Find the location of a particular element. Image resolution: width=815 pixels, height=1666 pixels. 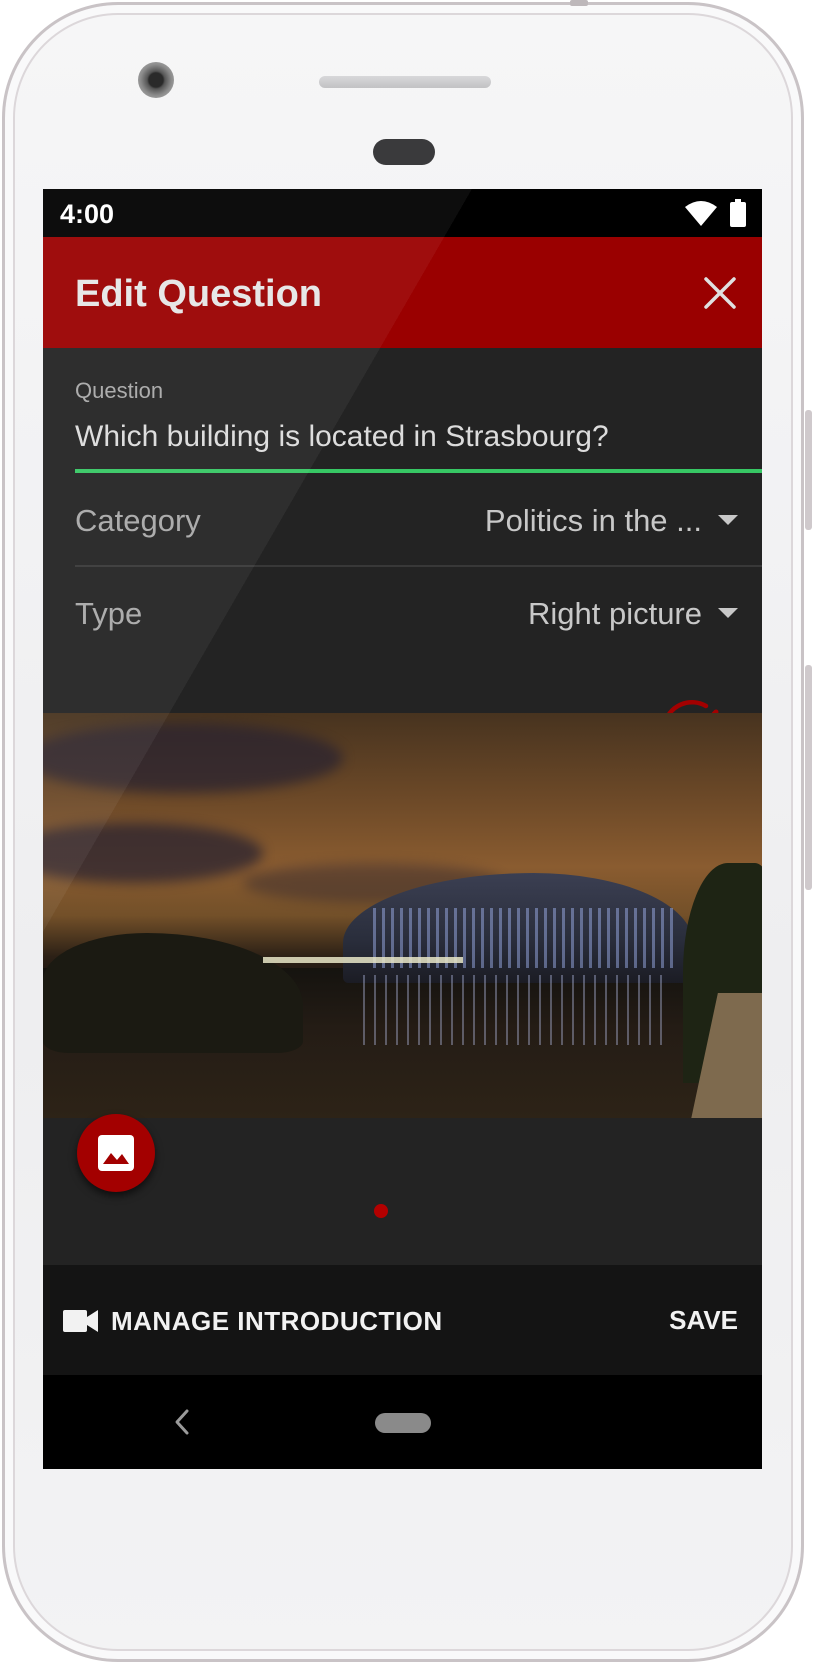

category-label: Category is located at coordinates (138, 520).